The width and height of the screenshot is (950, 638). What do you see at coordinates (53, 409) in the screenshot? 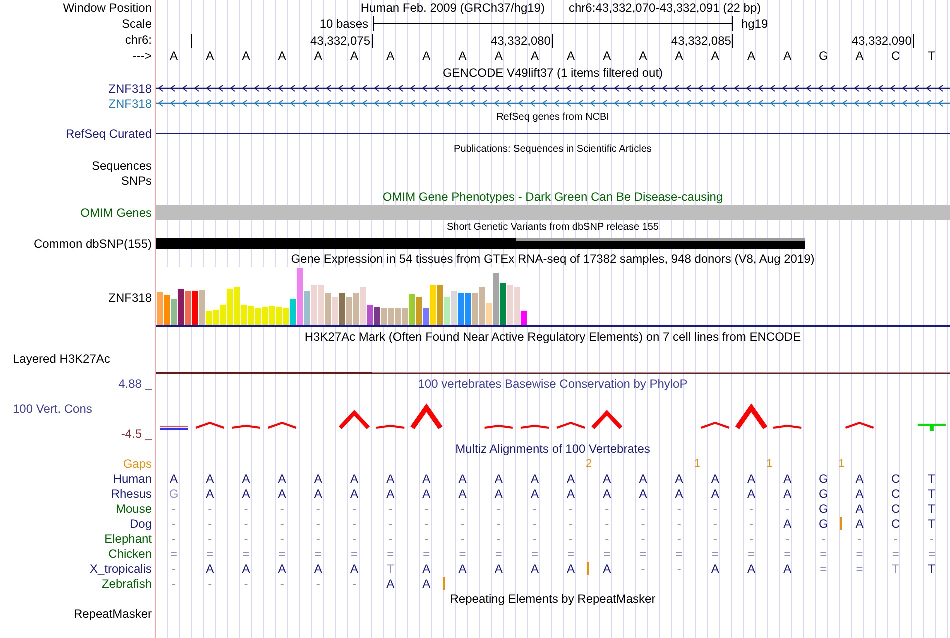
I see `track-label: 100 Vert. Cons` at bounding box center [53, 409].